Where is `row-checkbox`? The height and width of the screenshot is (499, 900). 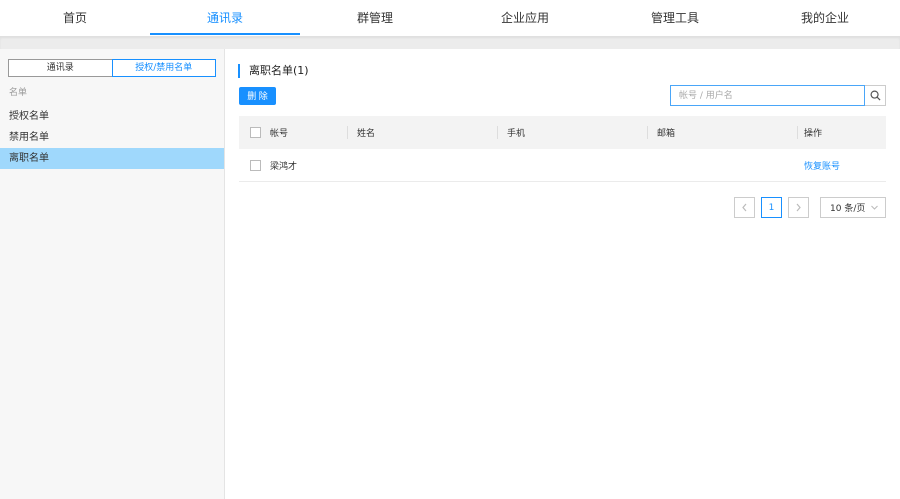
row-checkbox is located at coordinates (255, 165).